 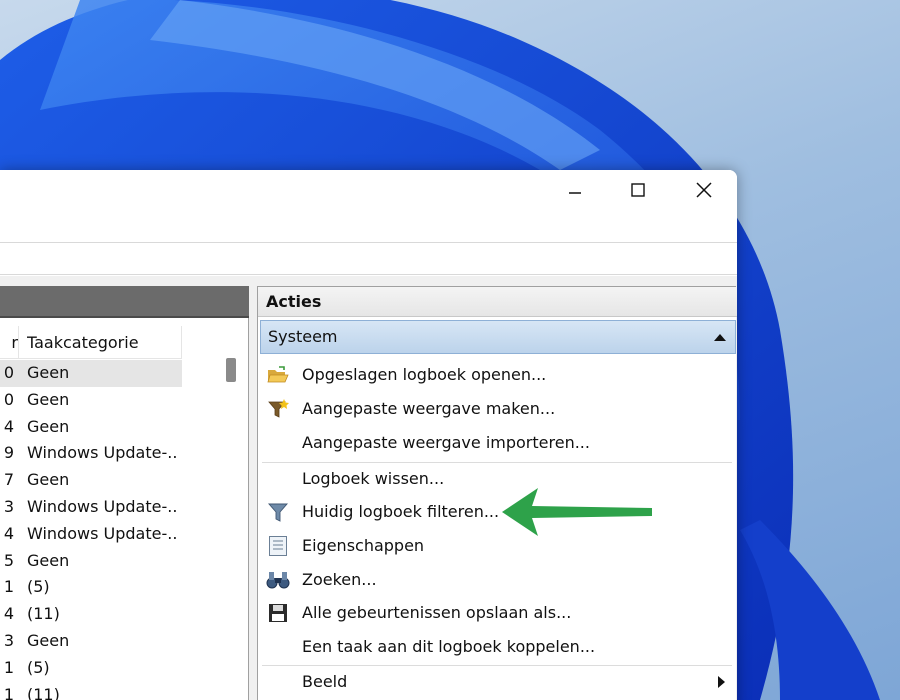 I want to click on table-header: r Taakcategorie, so click(x=91, y=342).